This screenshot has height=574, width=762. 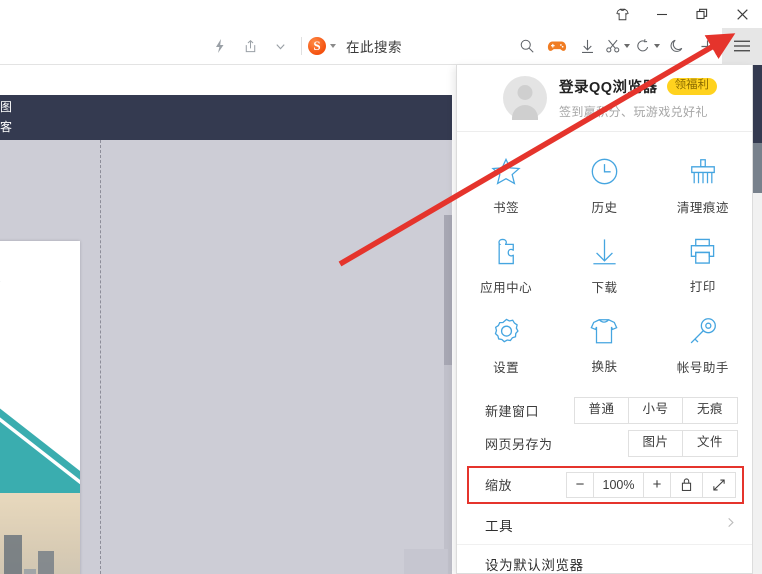 I want to click on refresh-icon, so click(x=647, y=46).